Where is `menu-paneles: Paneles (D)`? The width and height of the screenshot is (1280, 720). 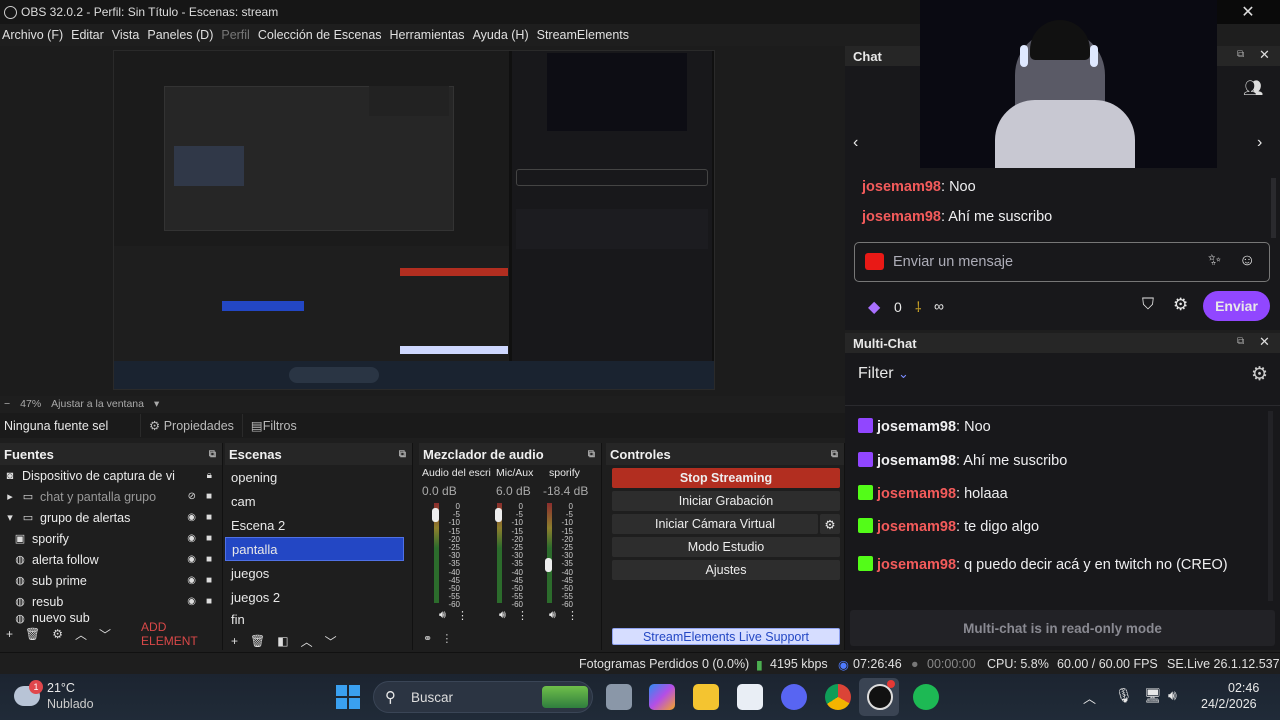
menu-paneles: Paneles (D) is located at coordinates (182, 35).